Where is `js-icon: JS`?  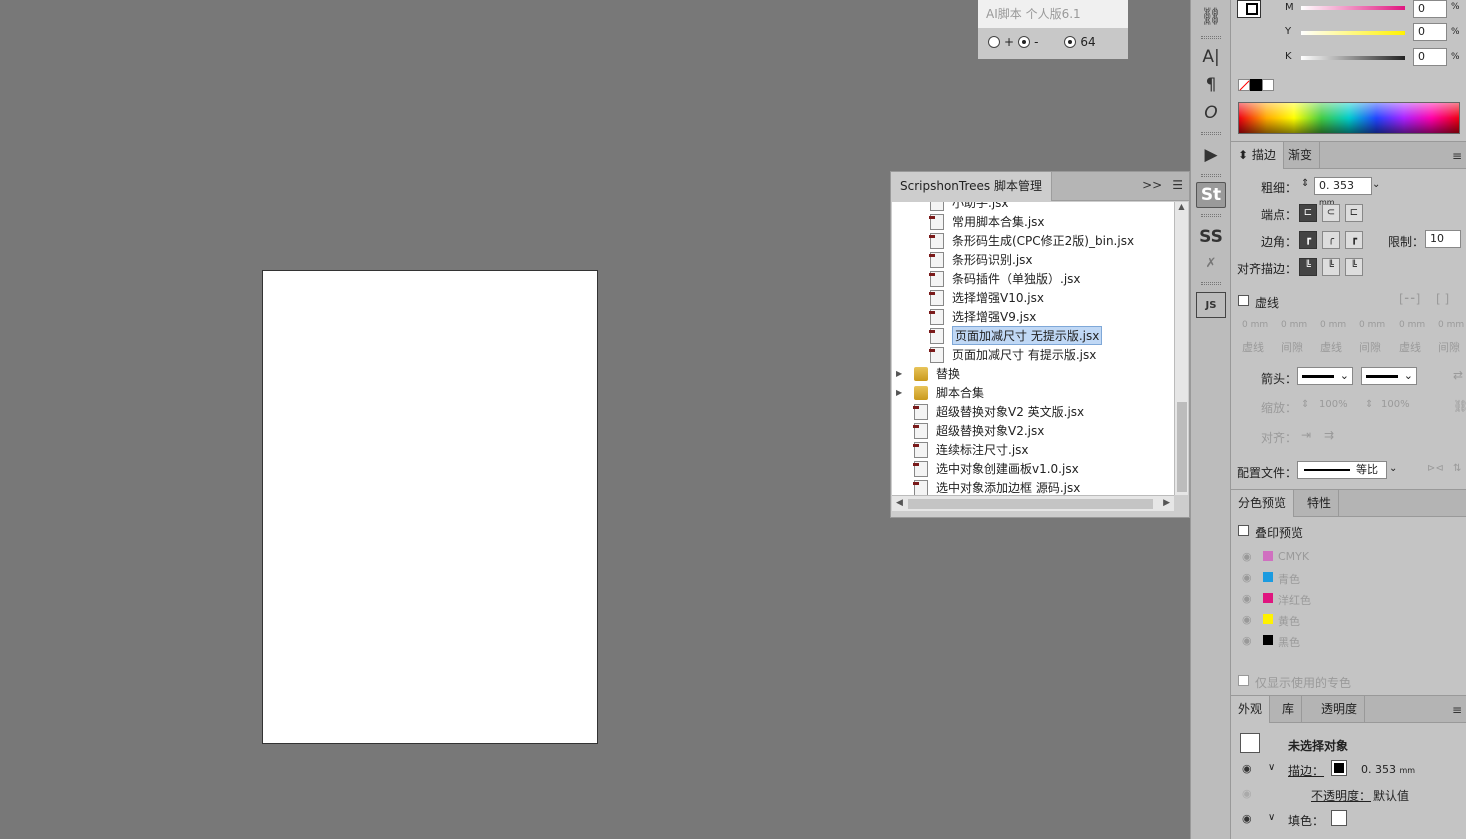
js-icon: JS is located at coordinates (1211, 305).